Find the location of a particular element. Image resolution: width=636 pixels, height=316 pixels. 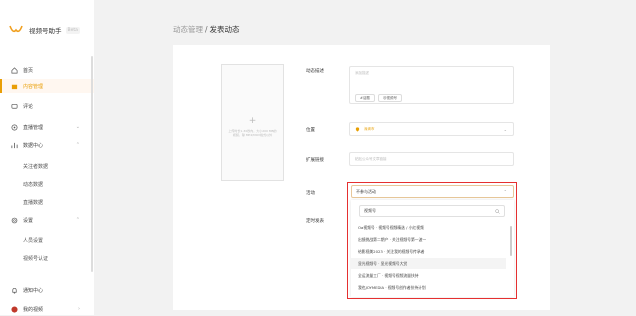

sidebar-item-settings: 设置 ⌃ is located at coordinates (47, 220).